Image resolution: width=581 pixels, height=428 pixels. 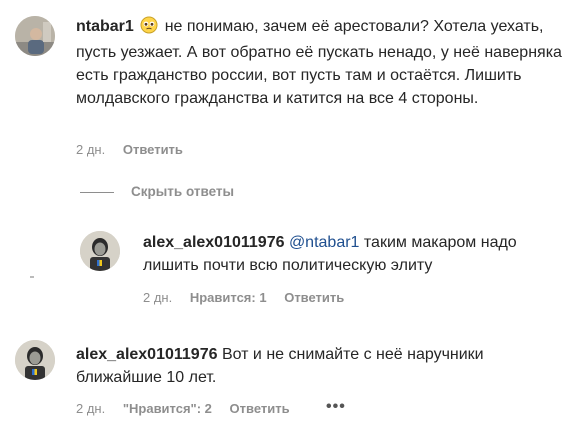 What do you see at coordinates (32, 277) in the screenshot?
I see `divider-mark` at bounding box center [32, 277].